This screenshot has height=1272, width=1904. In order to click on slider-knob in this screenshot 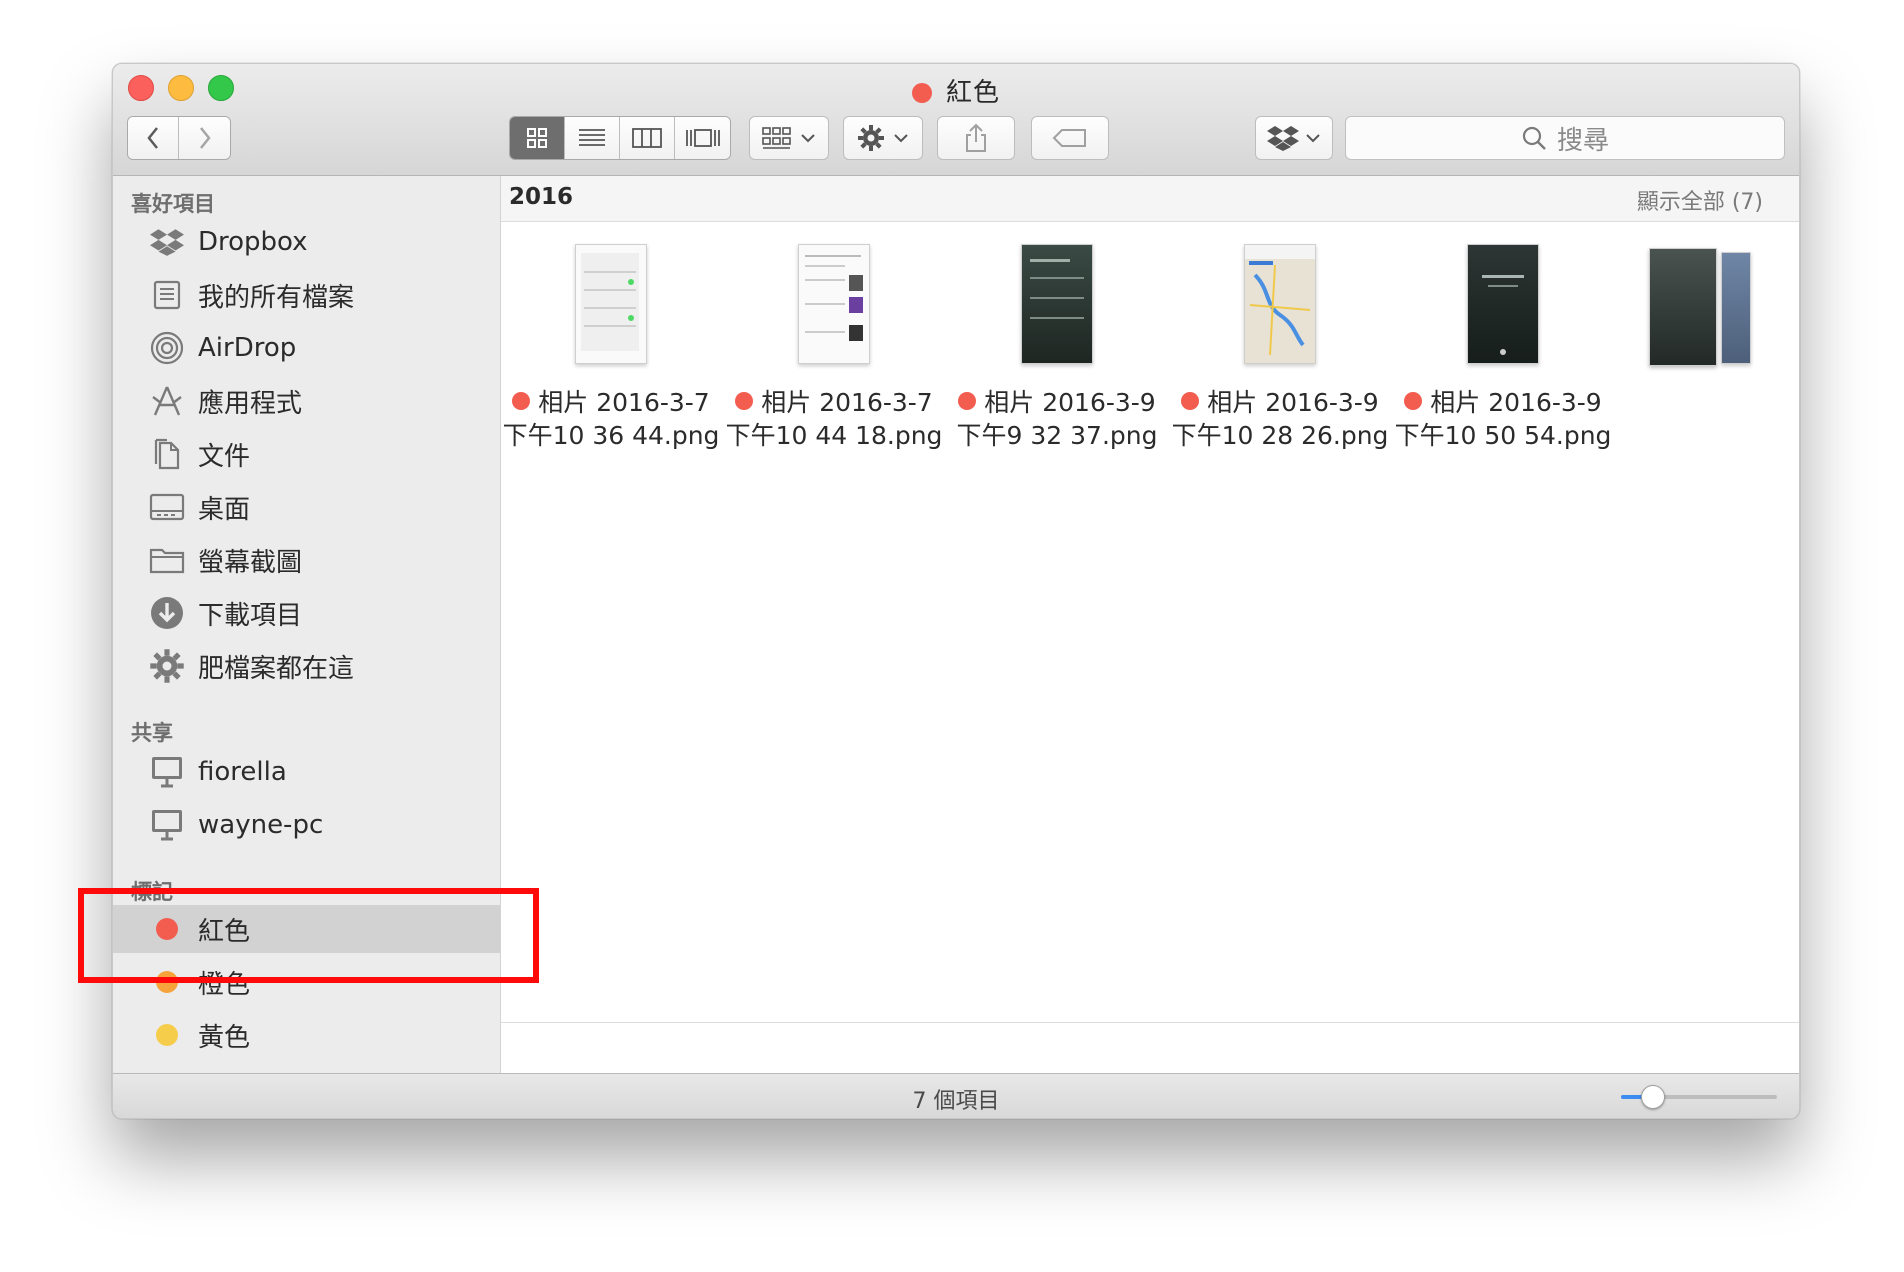, I will do `click(1653, 1097)`.